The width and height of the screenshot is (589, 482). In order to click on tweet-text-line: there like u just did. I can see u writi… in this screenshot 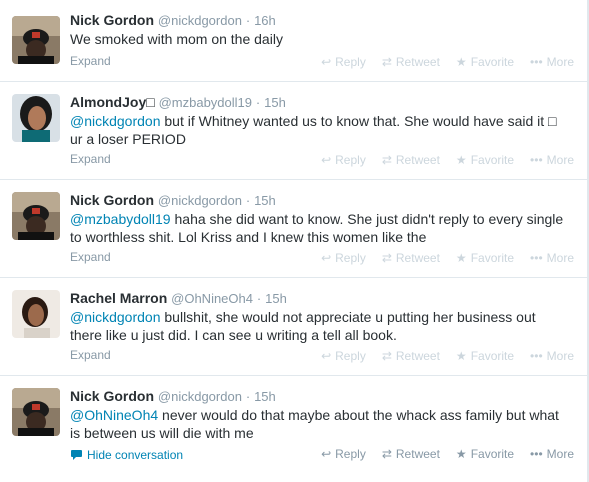, I will do `click(233, 335)`.